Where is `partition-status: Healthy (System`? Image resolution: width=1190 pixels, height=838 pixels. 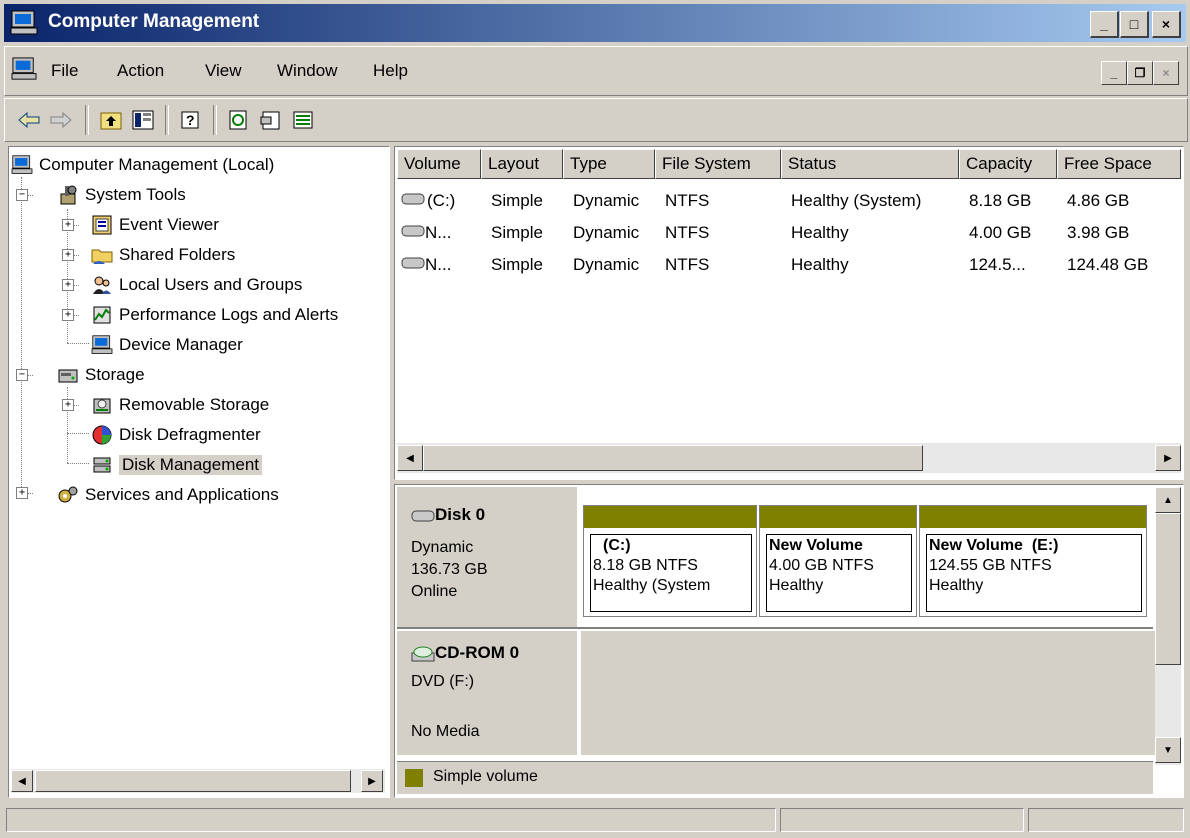
partition-status: Healthy (System is located at coordinates (652, 585).